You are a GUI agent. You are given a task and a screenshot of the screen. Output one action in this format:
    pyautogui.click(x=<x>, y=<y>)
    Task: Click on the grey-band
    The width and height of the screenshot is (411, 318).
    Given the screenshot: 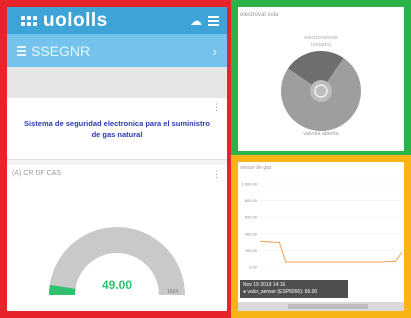 What is the action you would take?
    pyautogui.click(x=117, y=82)
    